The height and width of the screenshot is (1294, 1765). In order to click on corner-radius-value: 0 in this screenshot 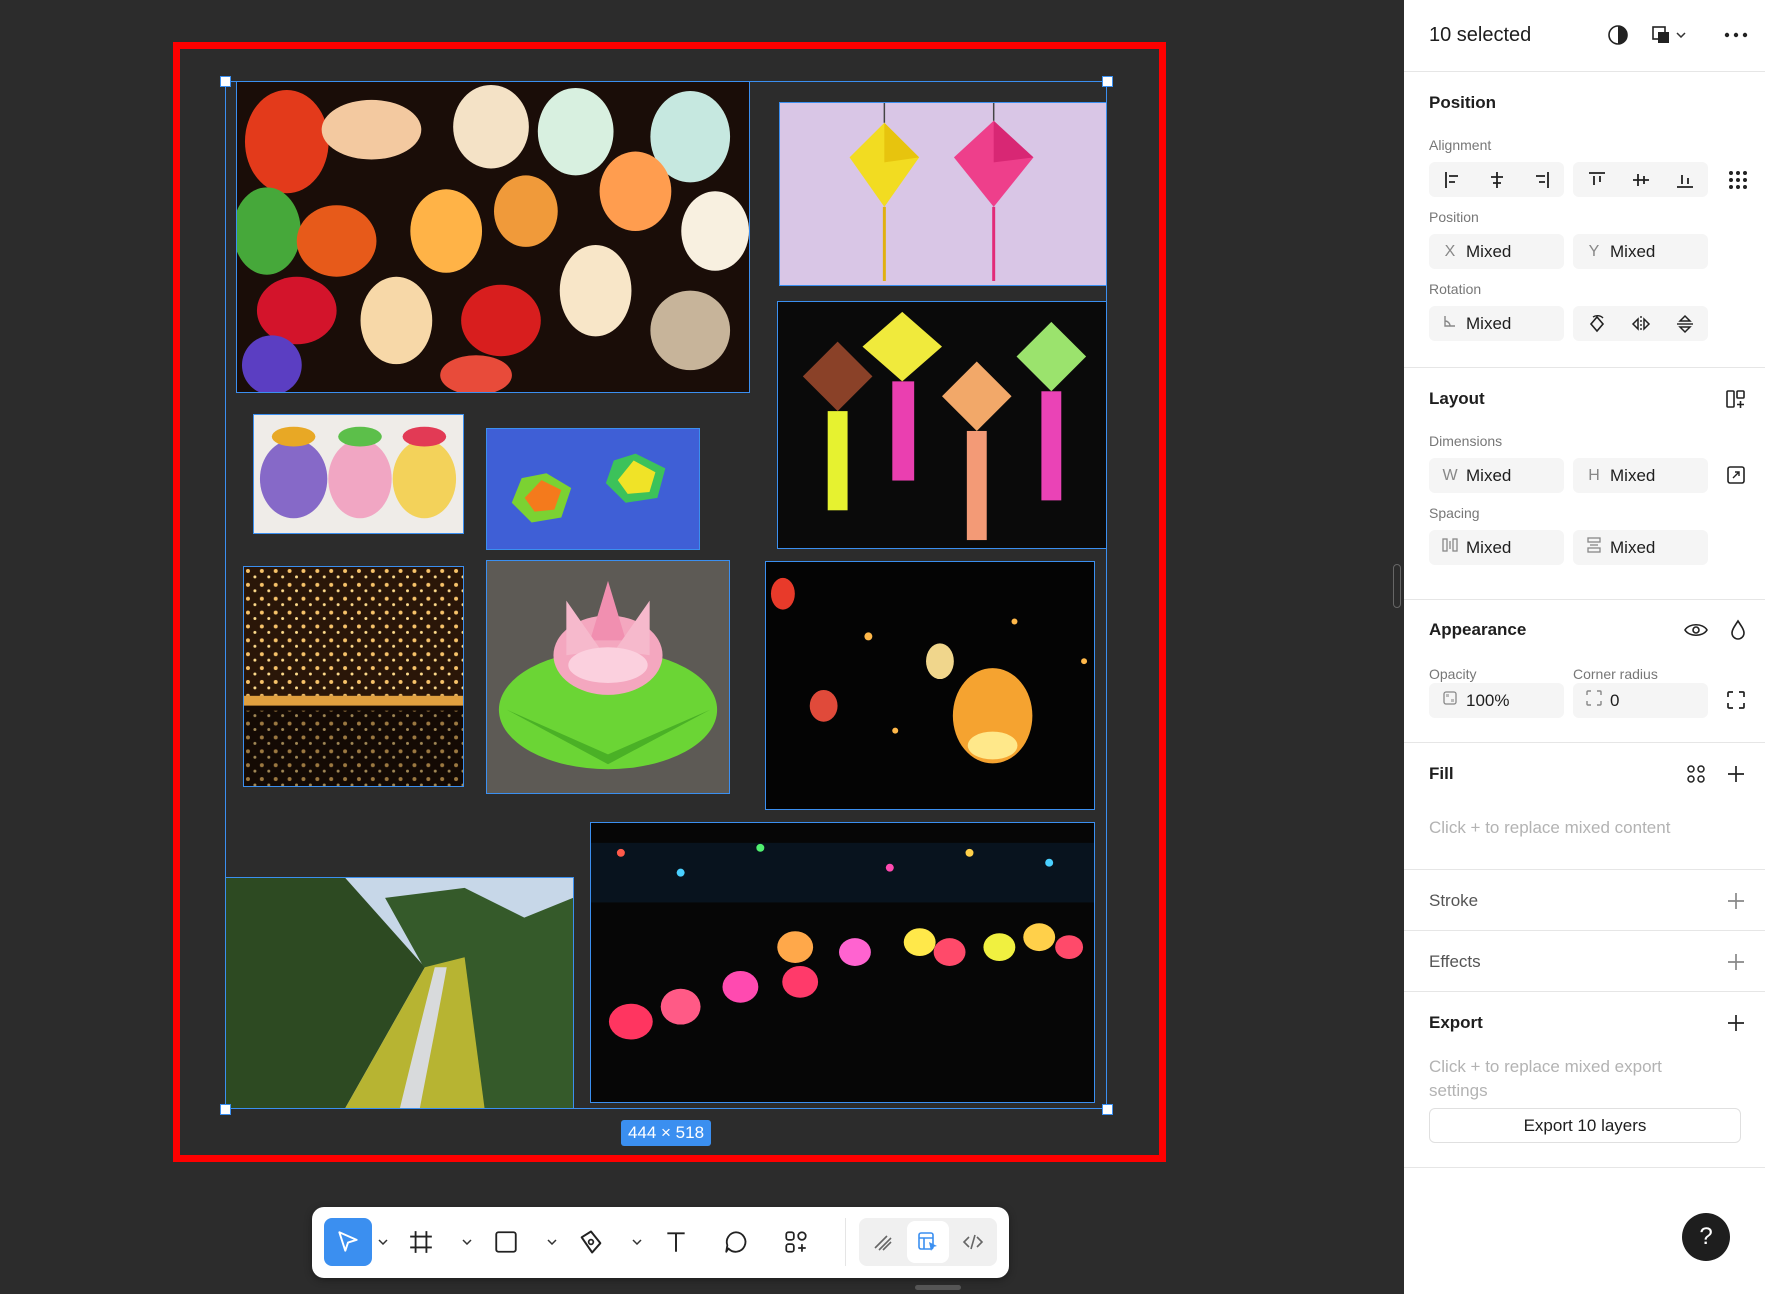, I will do `click(1615, 700)`.